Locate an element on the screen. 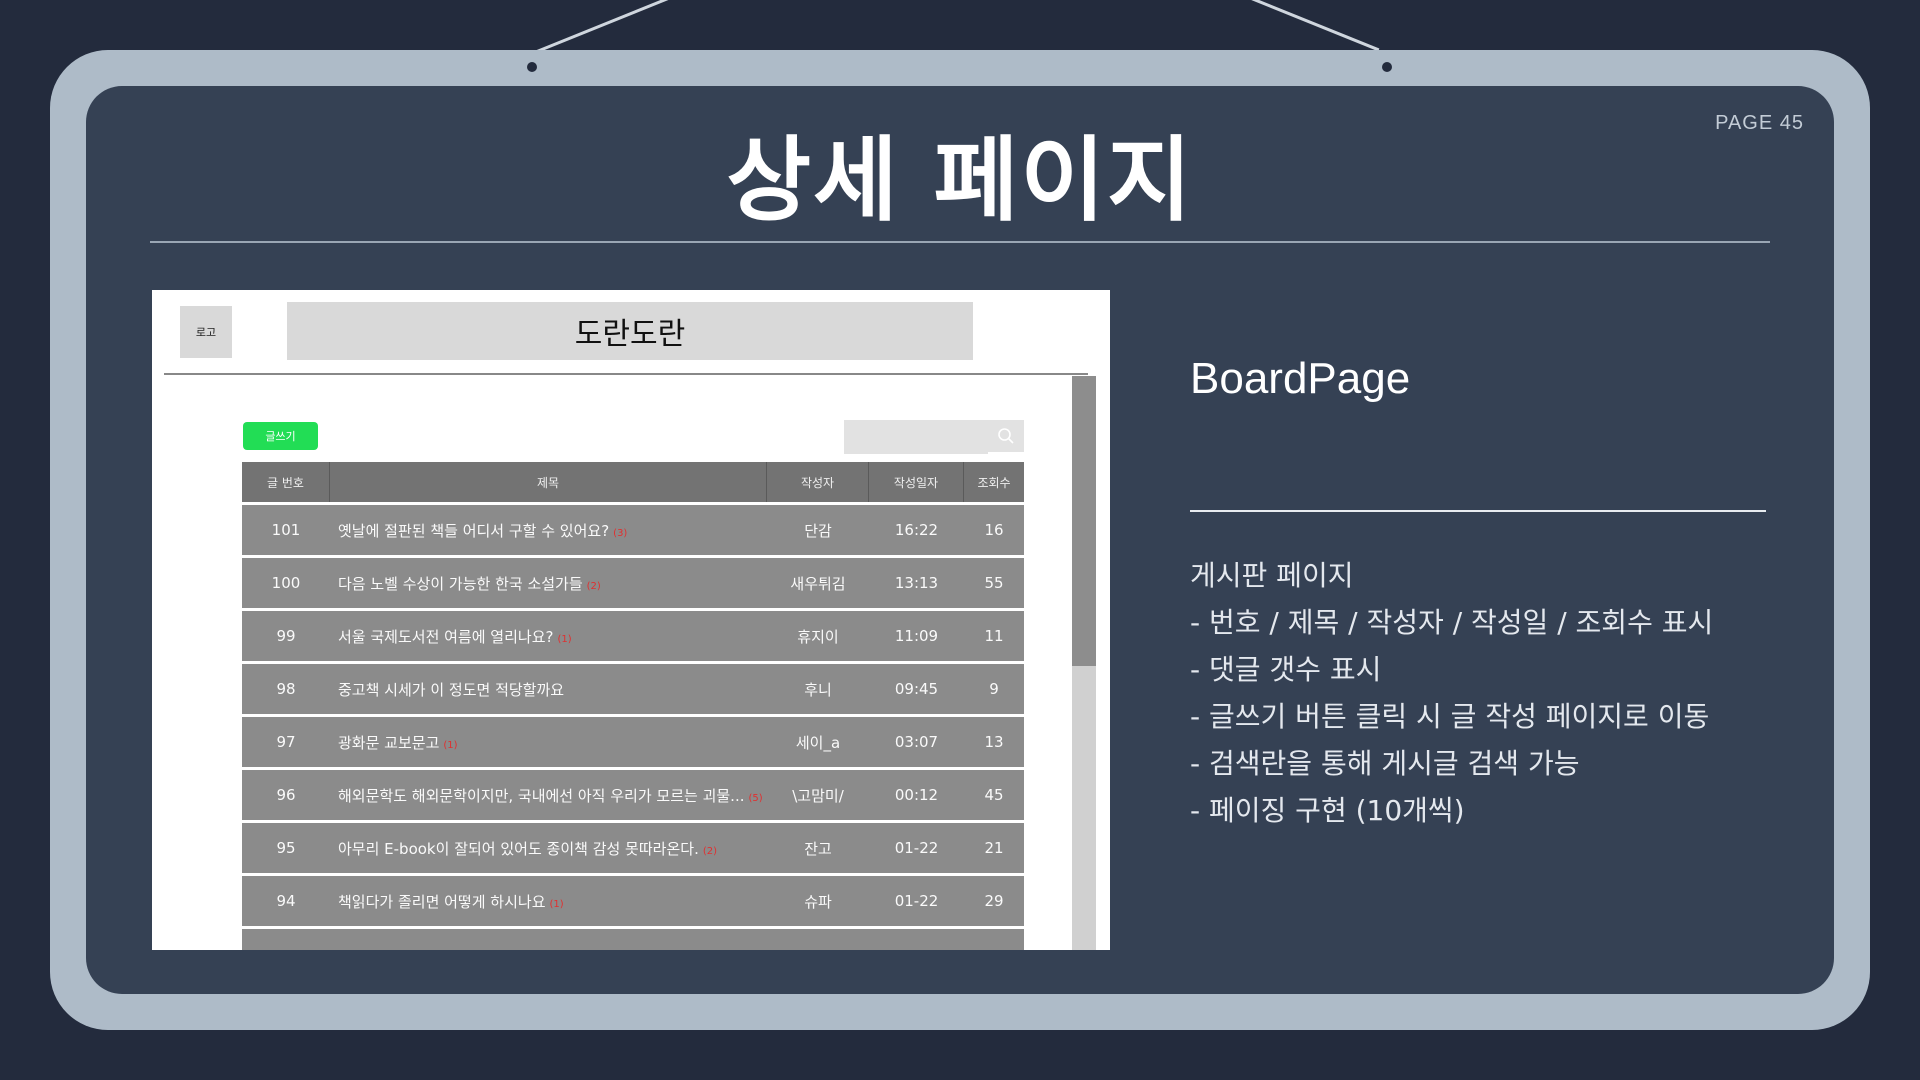  post-title: 책읽다가 졸리면 어떻게 하시나요 is located at coordinates (442, 902).